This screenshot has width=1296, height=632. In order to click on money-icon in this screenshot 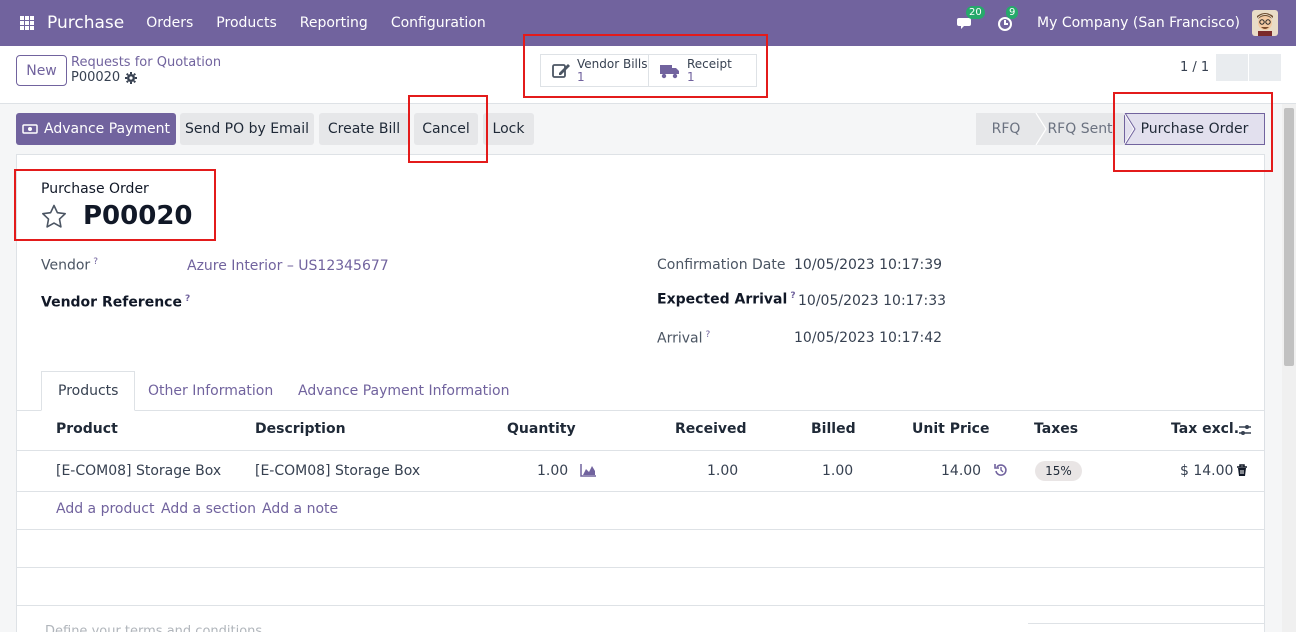, I will do `click(30, 129)`.